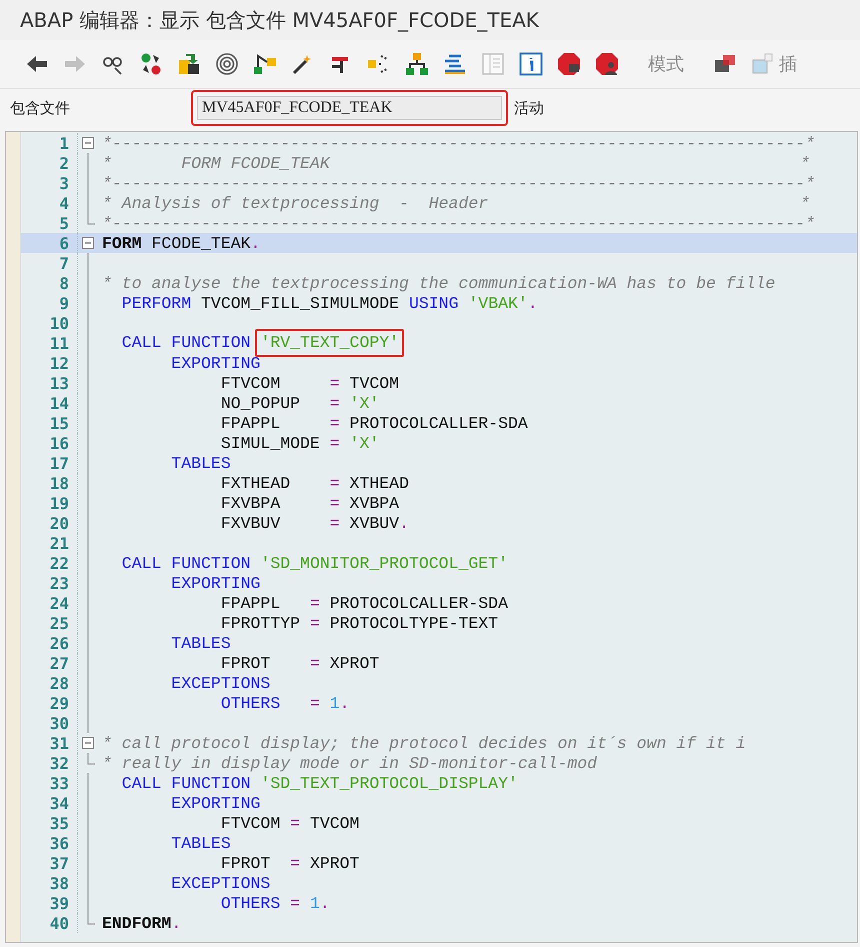 The image size is (860, 947). Describe the element at coordinates (389, 783) in the screenshot. I see `code-token: 'SD_TEXT_PROTOCOL_DISPLAY'` at that location.